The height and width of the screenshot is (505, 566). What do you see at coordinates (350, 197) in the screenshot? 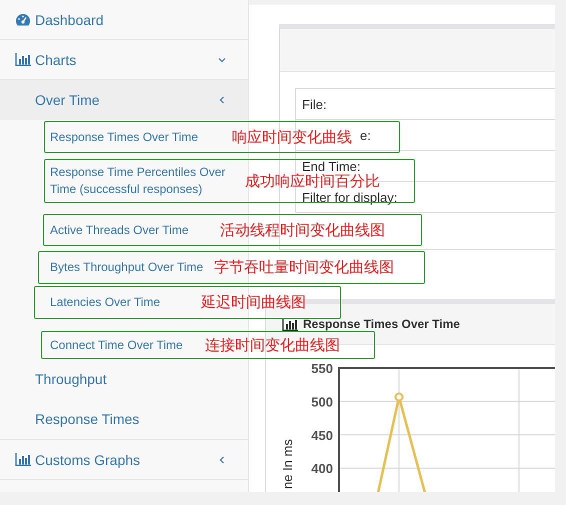
I see `info-label: Filter for display:` at bounding box center [350, 197].